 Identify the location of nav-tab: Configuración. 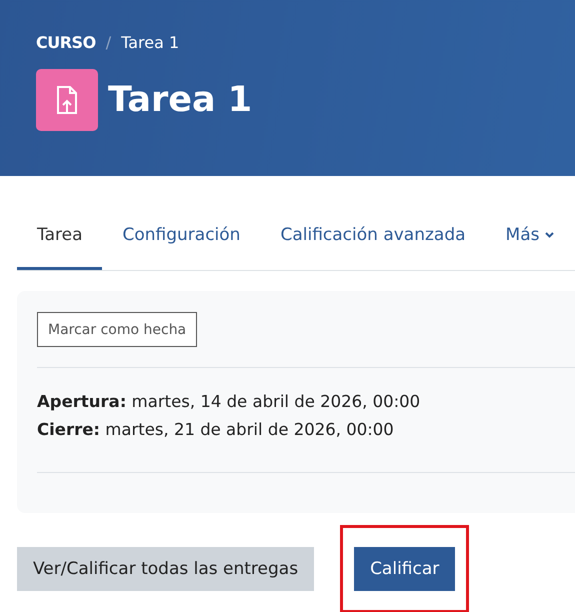
(181, 239).